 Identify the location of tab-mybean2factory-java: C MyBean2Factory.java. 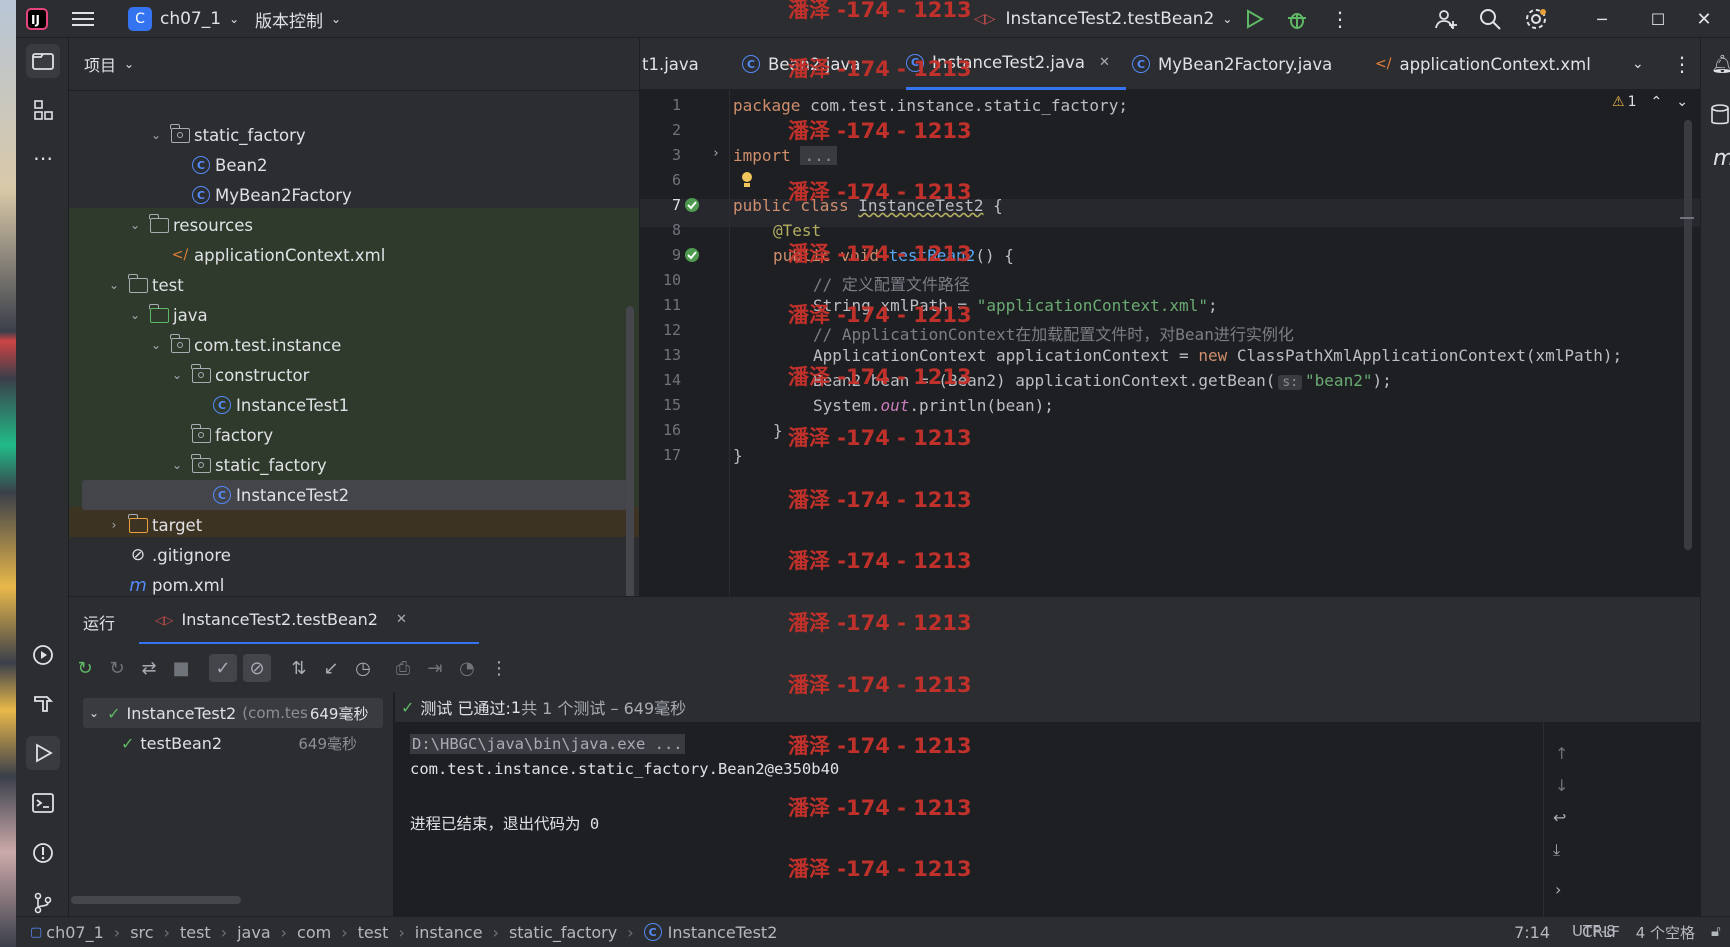
(1232, 64).